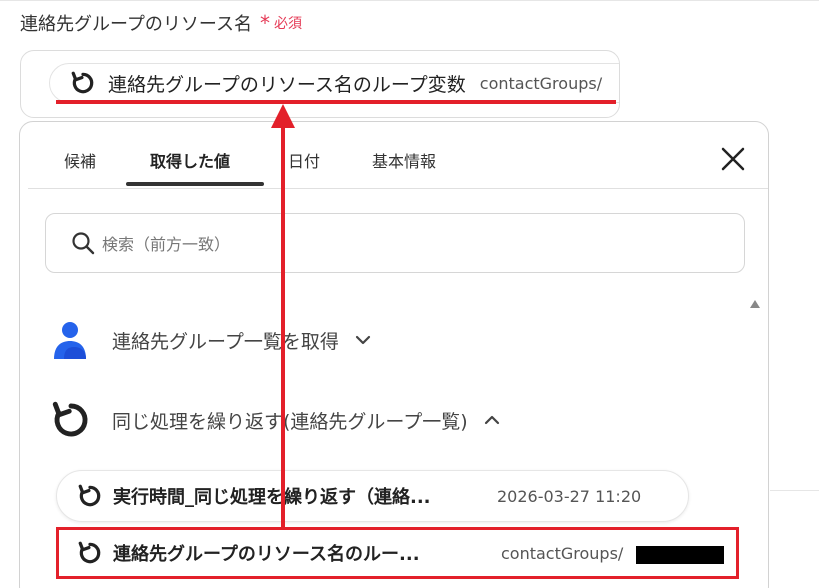 This screenshot has width=819, height=588. Describe the element at coordinates (80, 160) in the screenshot. I see `tab-candidates: 候補` at that location.